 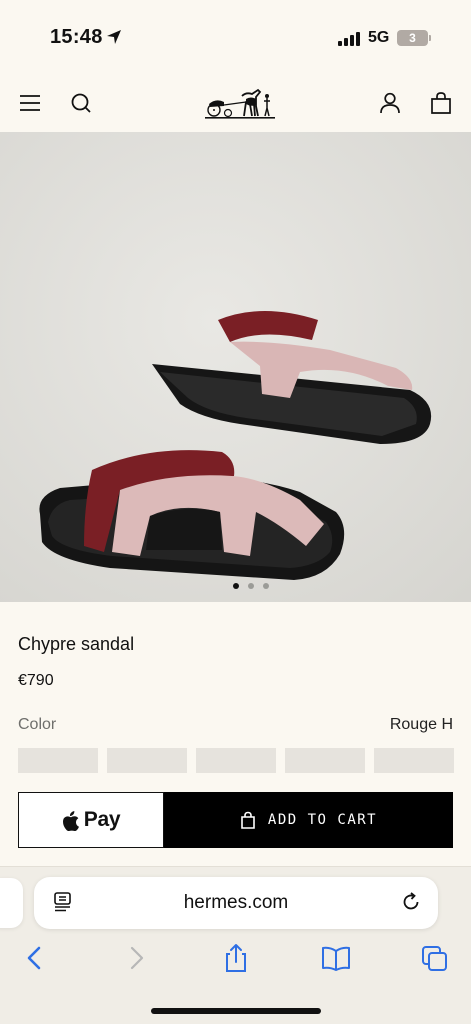 What do you see at coordinates (76, 37) in the screenshot?
I see `status-time: 15:48` at bounding box center [76, 37].